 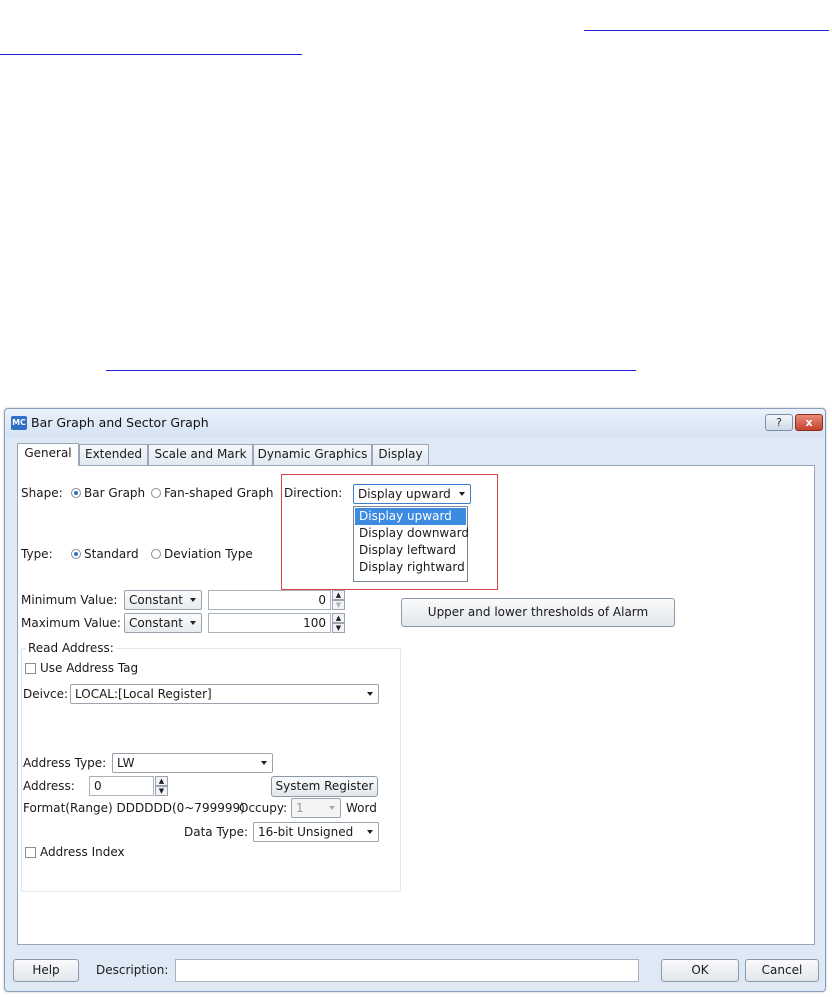 What do you see at coordinates (361, 808) in the screenshot?
I see `occupy-unit-label: Word` at bounding box center [361, 808].